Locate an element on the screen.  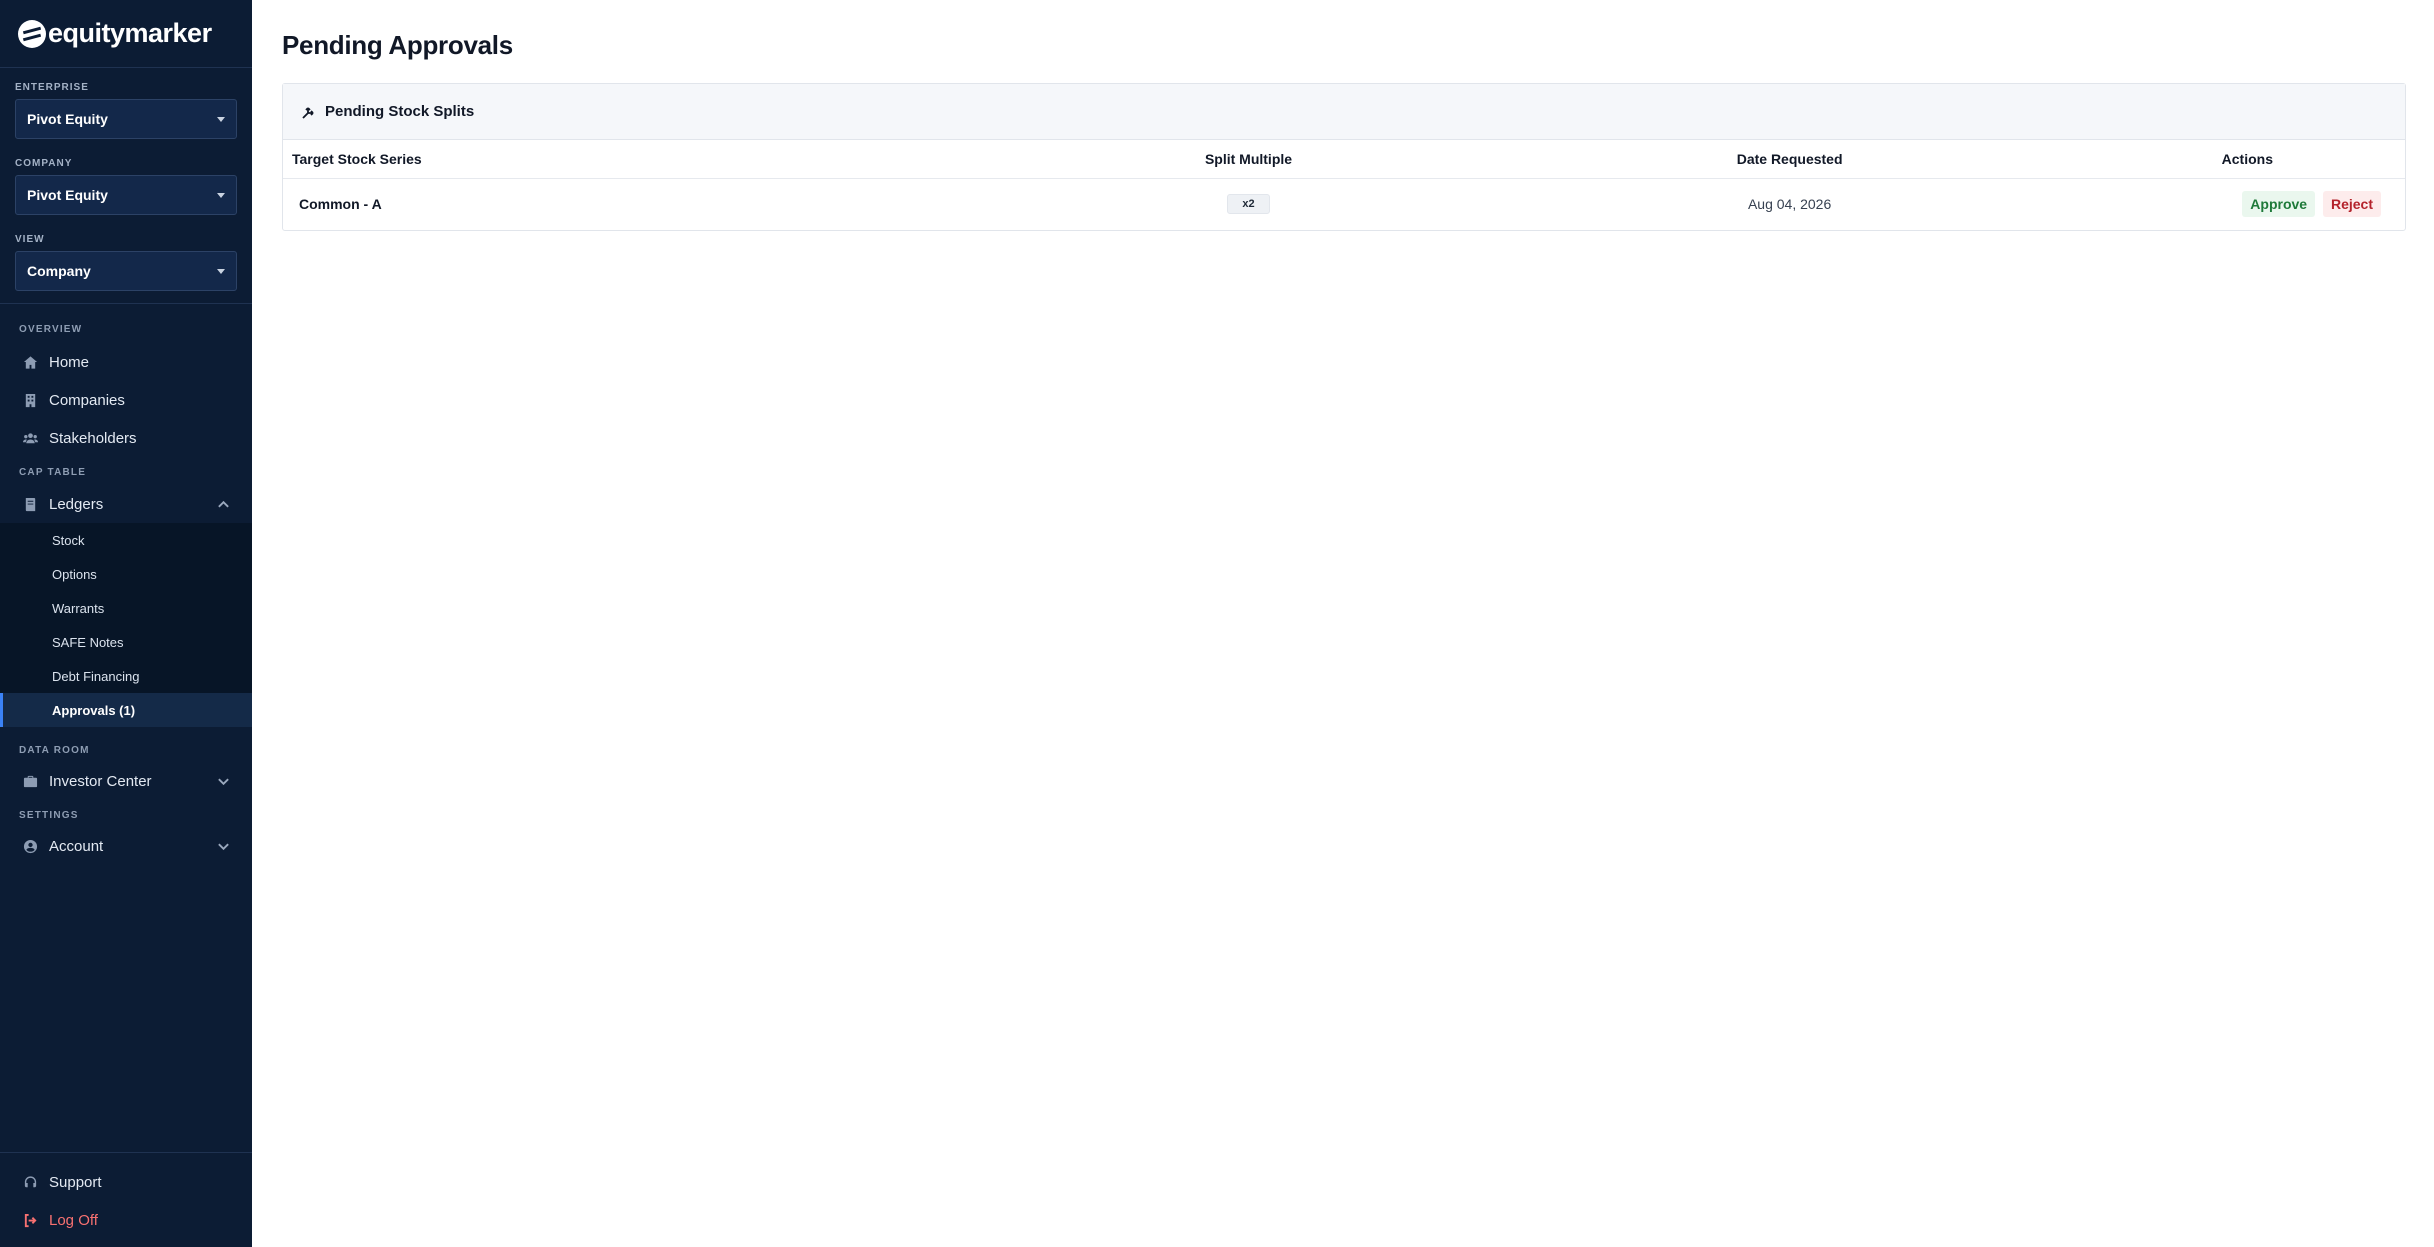
view-select: Company is located at coordinates (126, 271).